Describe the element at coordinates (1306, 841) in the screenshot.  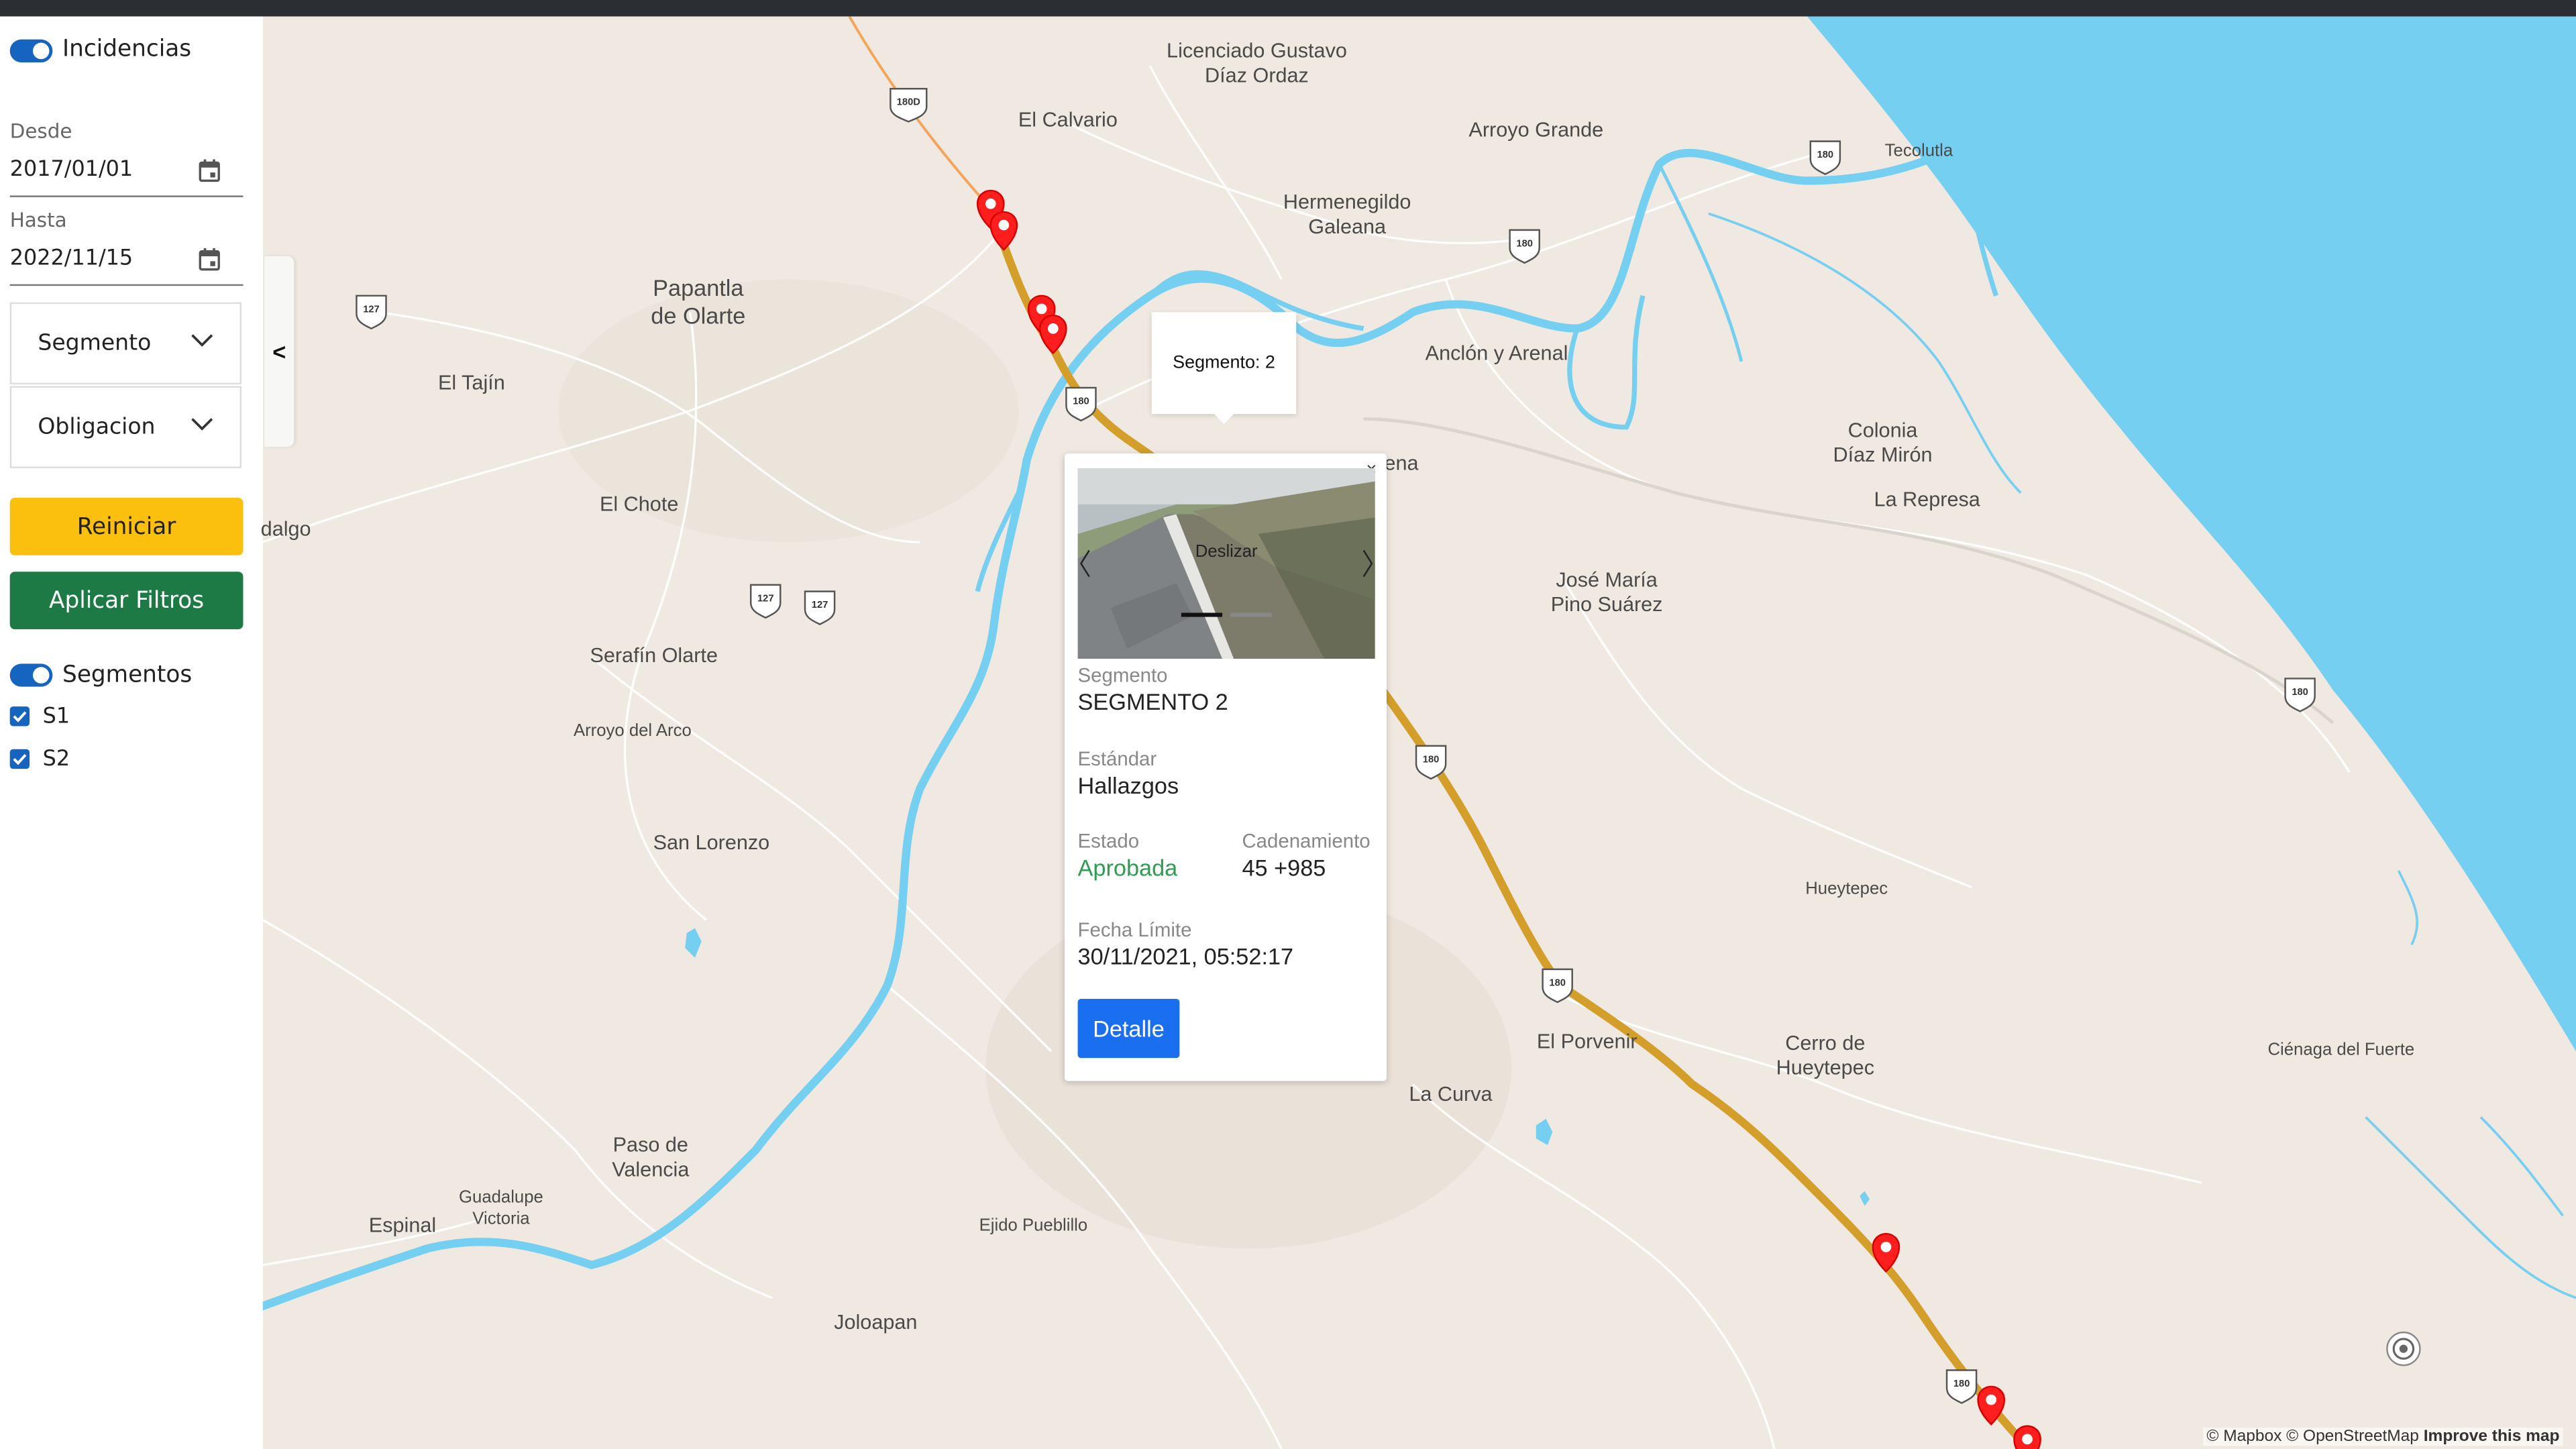
I see `cadenamiento-field-label: Cadenamiento` at that location.